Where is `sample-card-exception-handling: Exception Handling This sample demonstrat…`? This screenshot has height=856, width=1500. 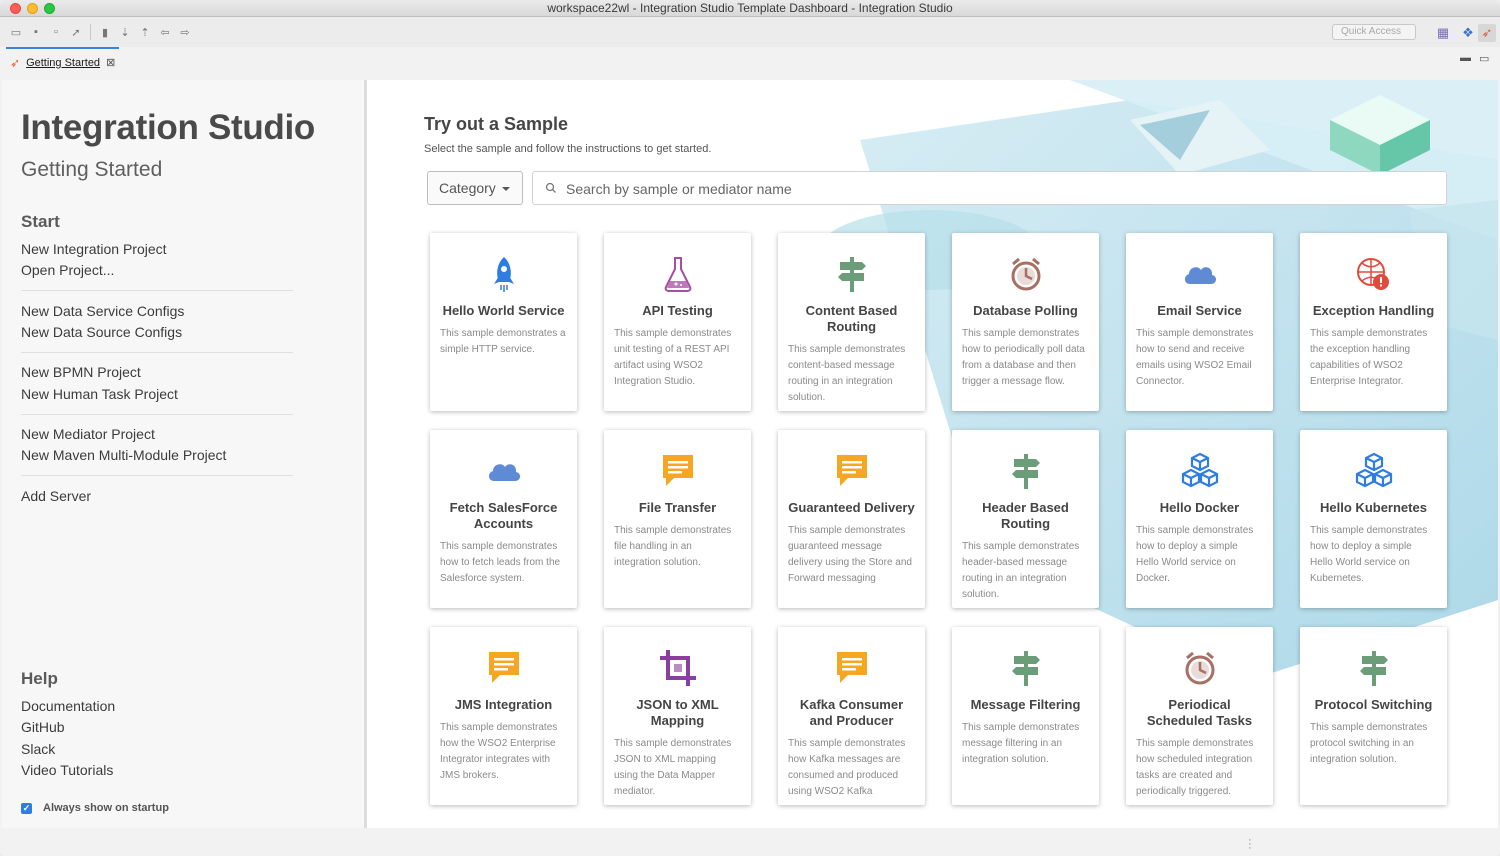
sample-card-exception-handling: Exception Handling This sample demonstrat… is located at coordinates (1373, 322).